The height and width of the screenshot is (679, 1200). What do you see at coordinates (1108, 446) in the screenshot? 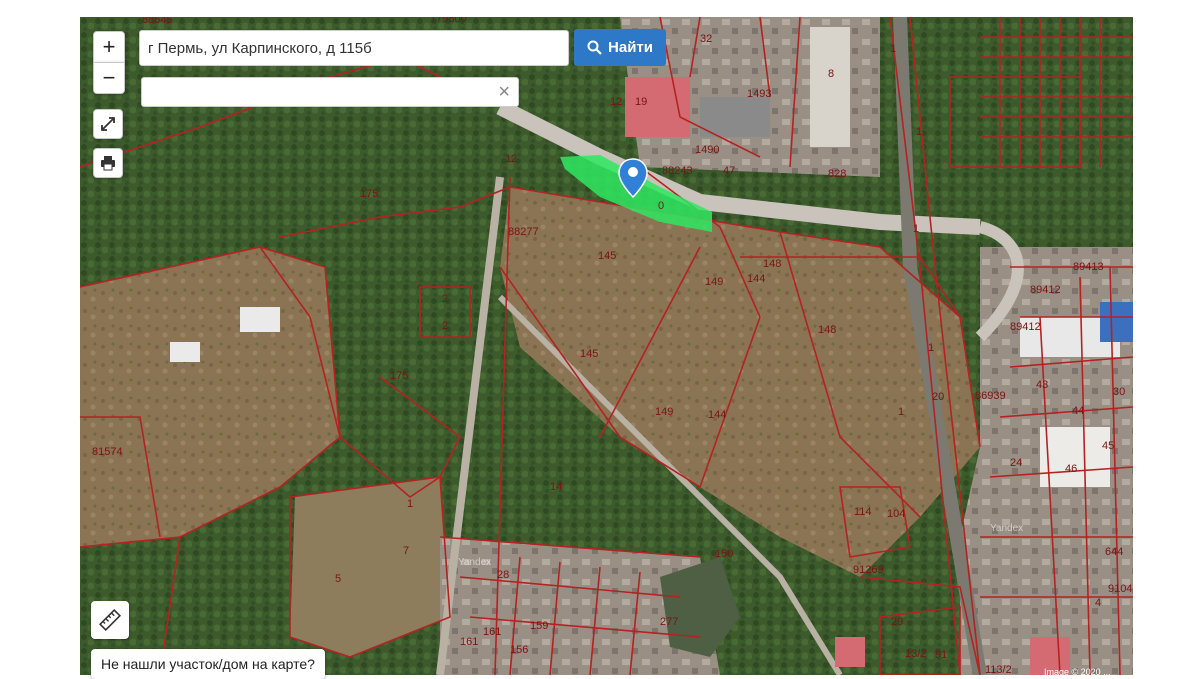
I see `parcel-label: 45` at bounding box center [1108, 446].